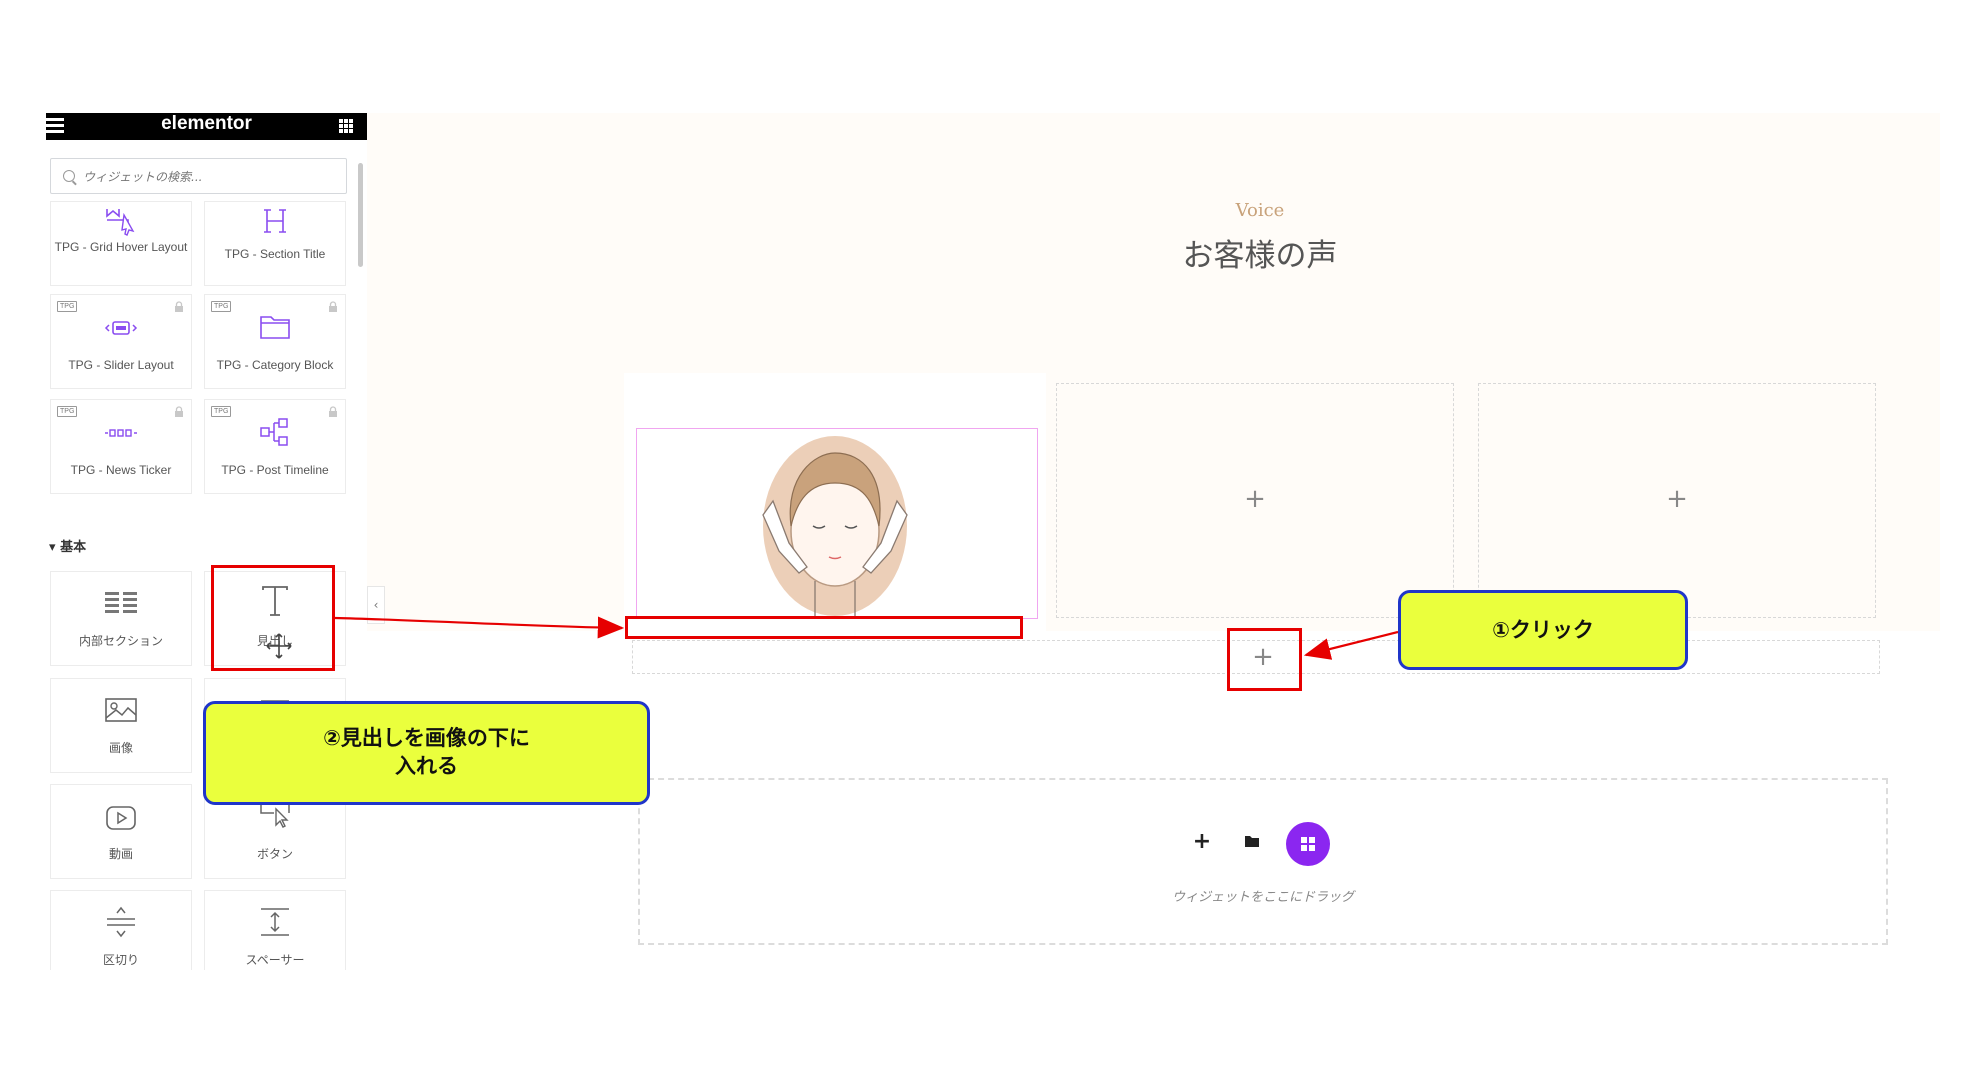 This screenshot has width=1980, height=1080. Describe the element at coordinates (479, 627) in the screenshot. I see `arrow-to-drop-target` at that location.